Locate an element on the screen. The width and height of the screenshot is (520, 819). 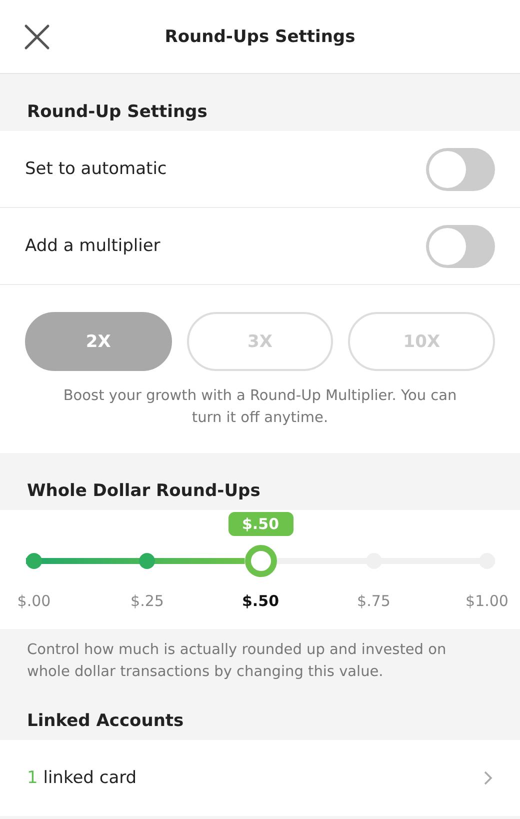
slider-thumb is located at coordinates (260, 561).